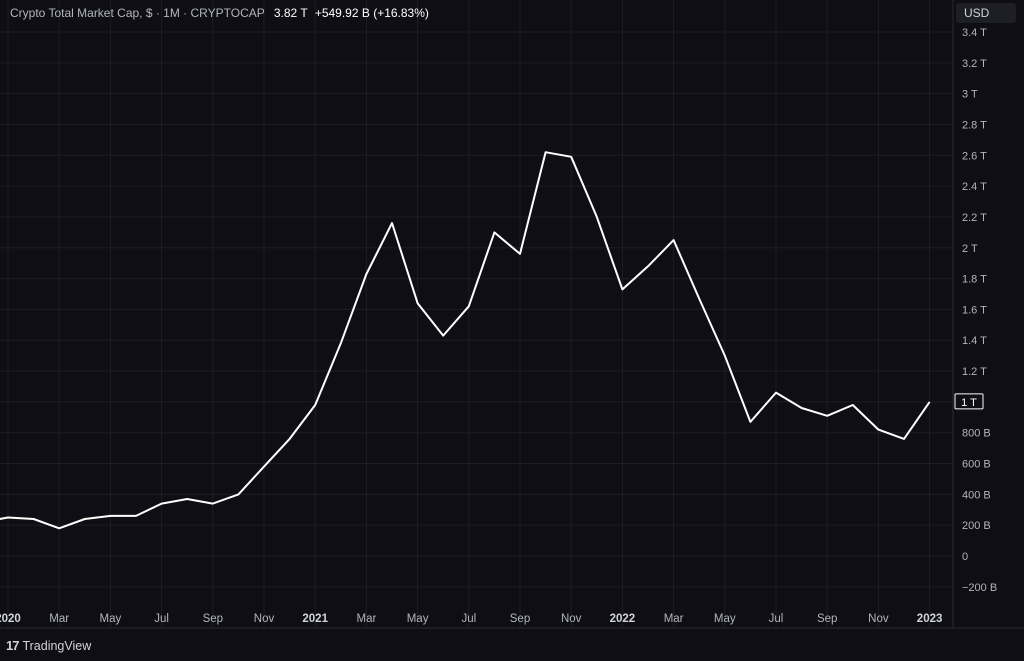  Describe the element at coordinates (974, 156) in the screenshot. I see `y-tick-label: 2.6 T` at that location.